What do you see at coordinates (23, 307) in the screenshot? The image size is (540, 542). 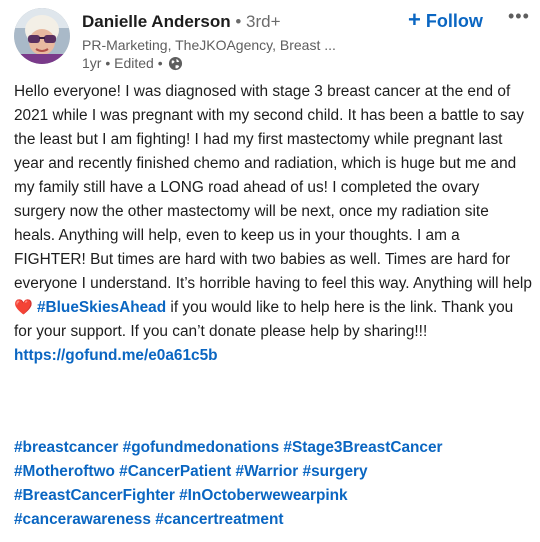 I see `heart-icon: ❤️` at bounding box center [23, 307].